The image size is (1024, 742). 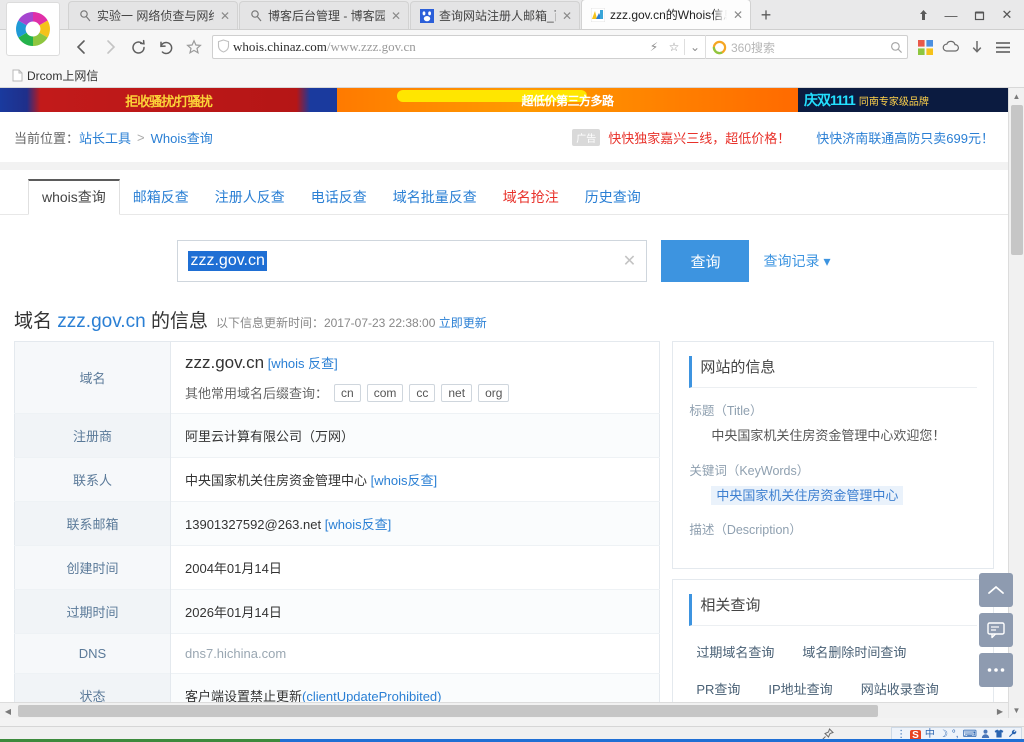 What do you see at coordinates (598, 14) in the screenshot?
I see `chinaz-icon` at bounding box center [598, 14].